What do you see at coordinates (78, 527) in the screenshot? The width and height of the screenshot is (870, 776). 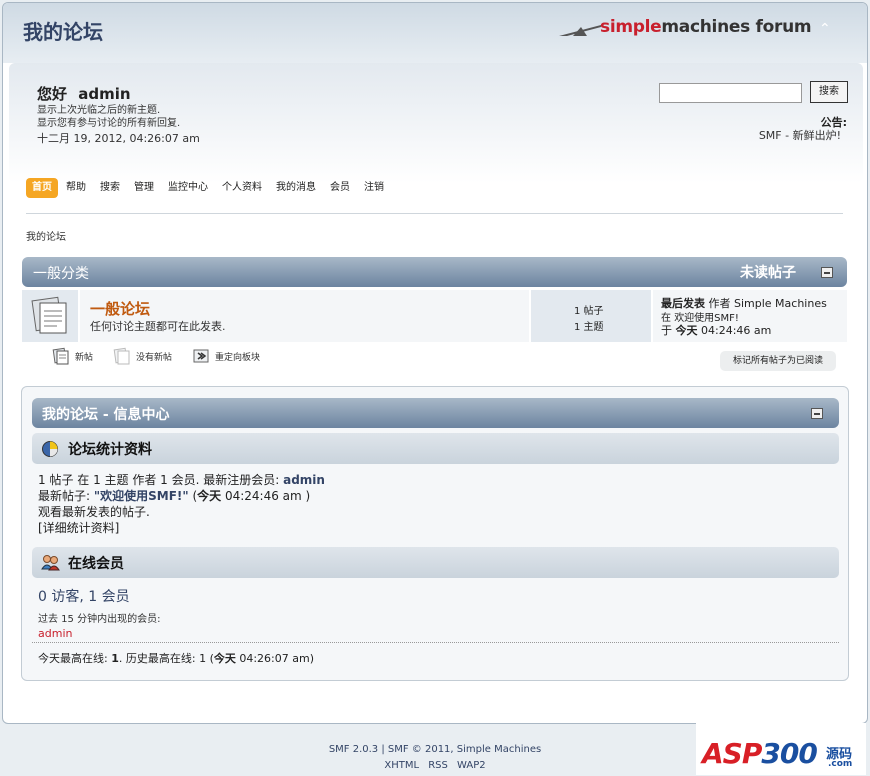 I see `detailed-stats-link: [详细统计资料]` at bounding box center [78, 527].